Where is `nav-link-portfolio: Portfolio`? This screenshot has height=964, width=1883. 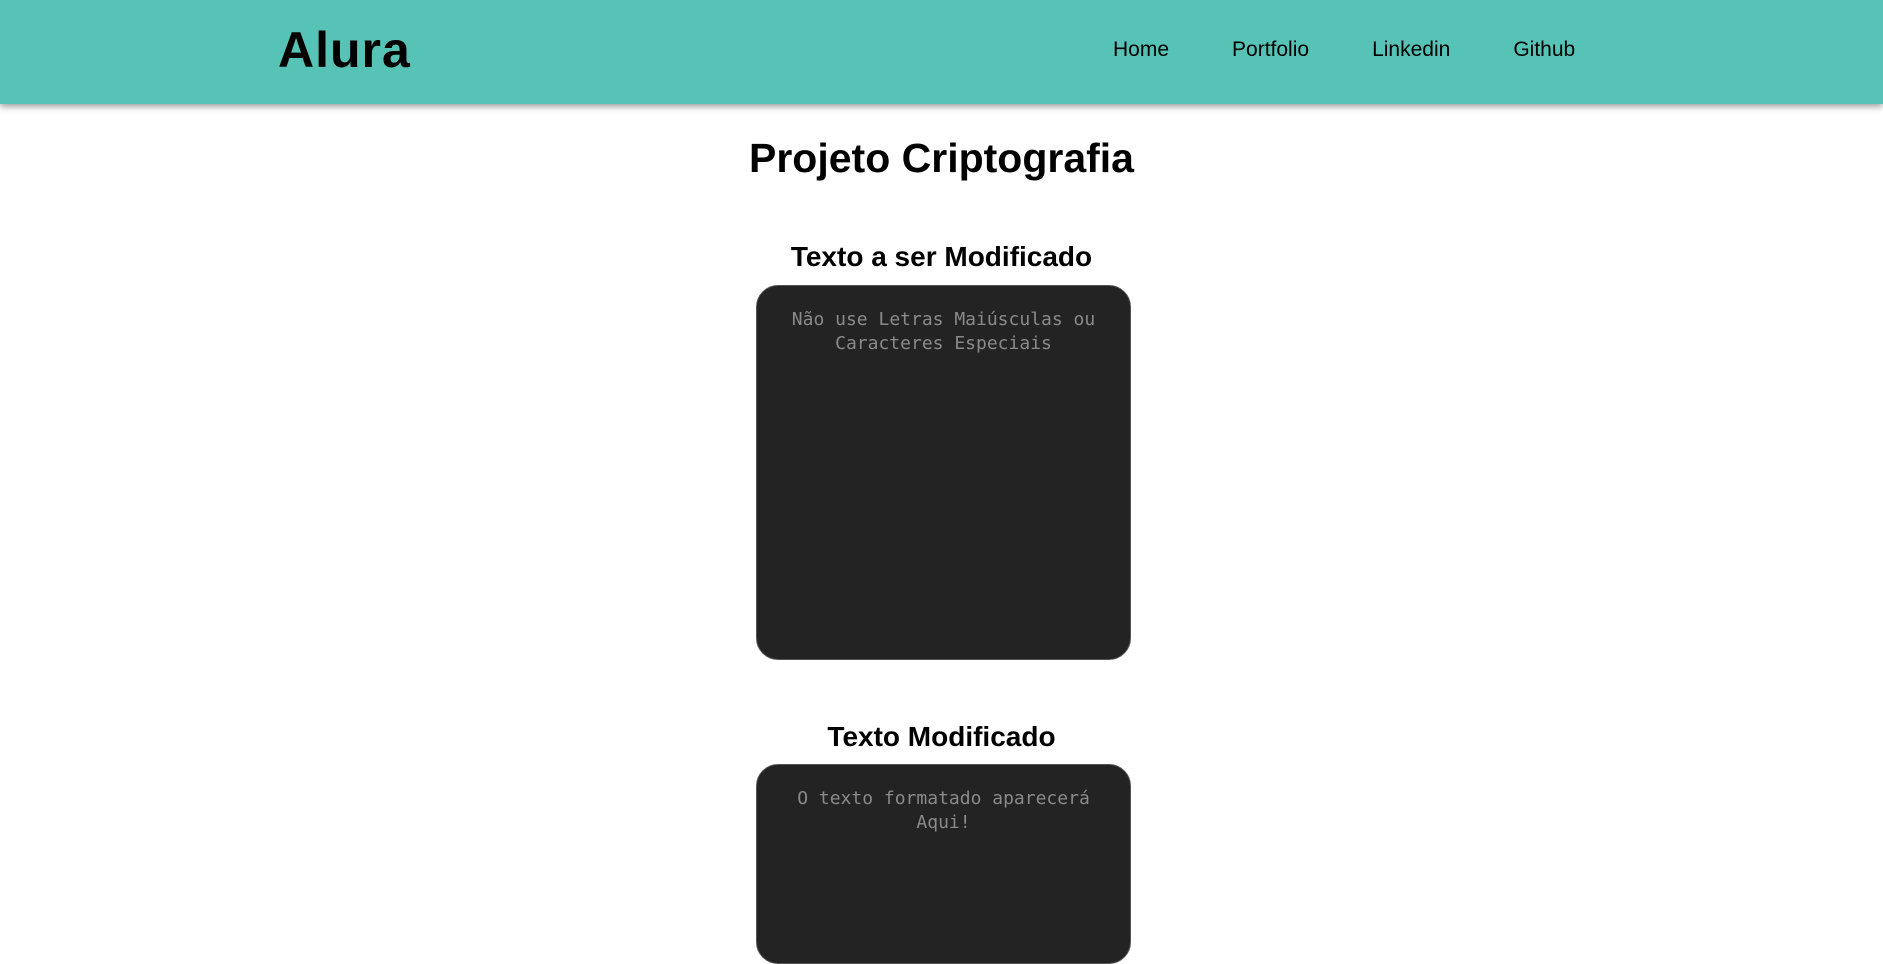
nav-link-portfolio: Portfolio is located at coordinates (1270, 50).